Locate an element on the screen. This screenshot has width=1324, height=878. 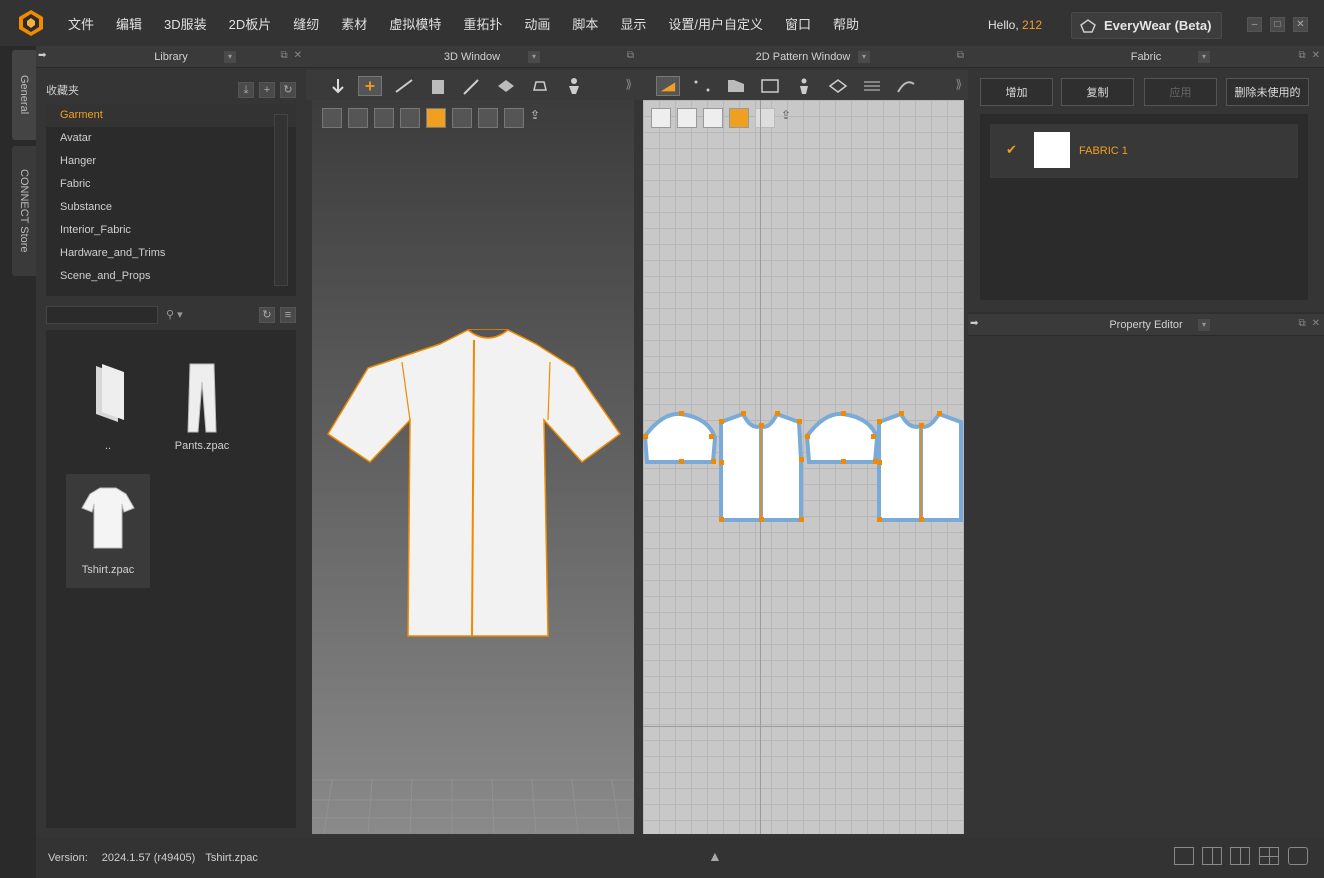
expand-up-icon: ▲ is located at coordinates (715, 856).